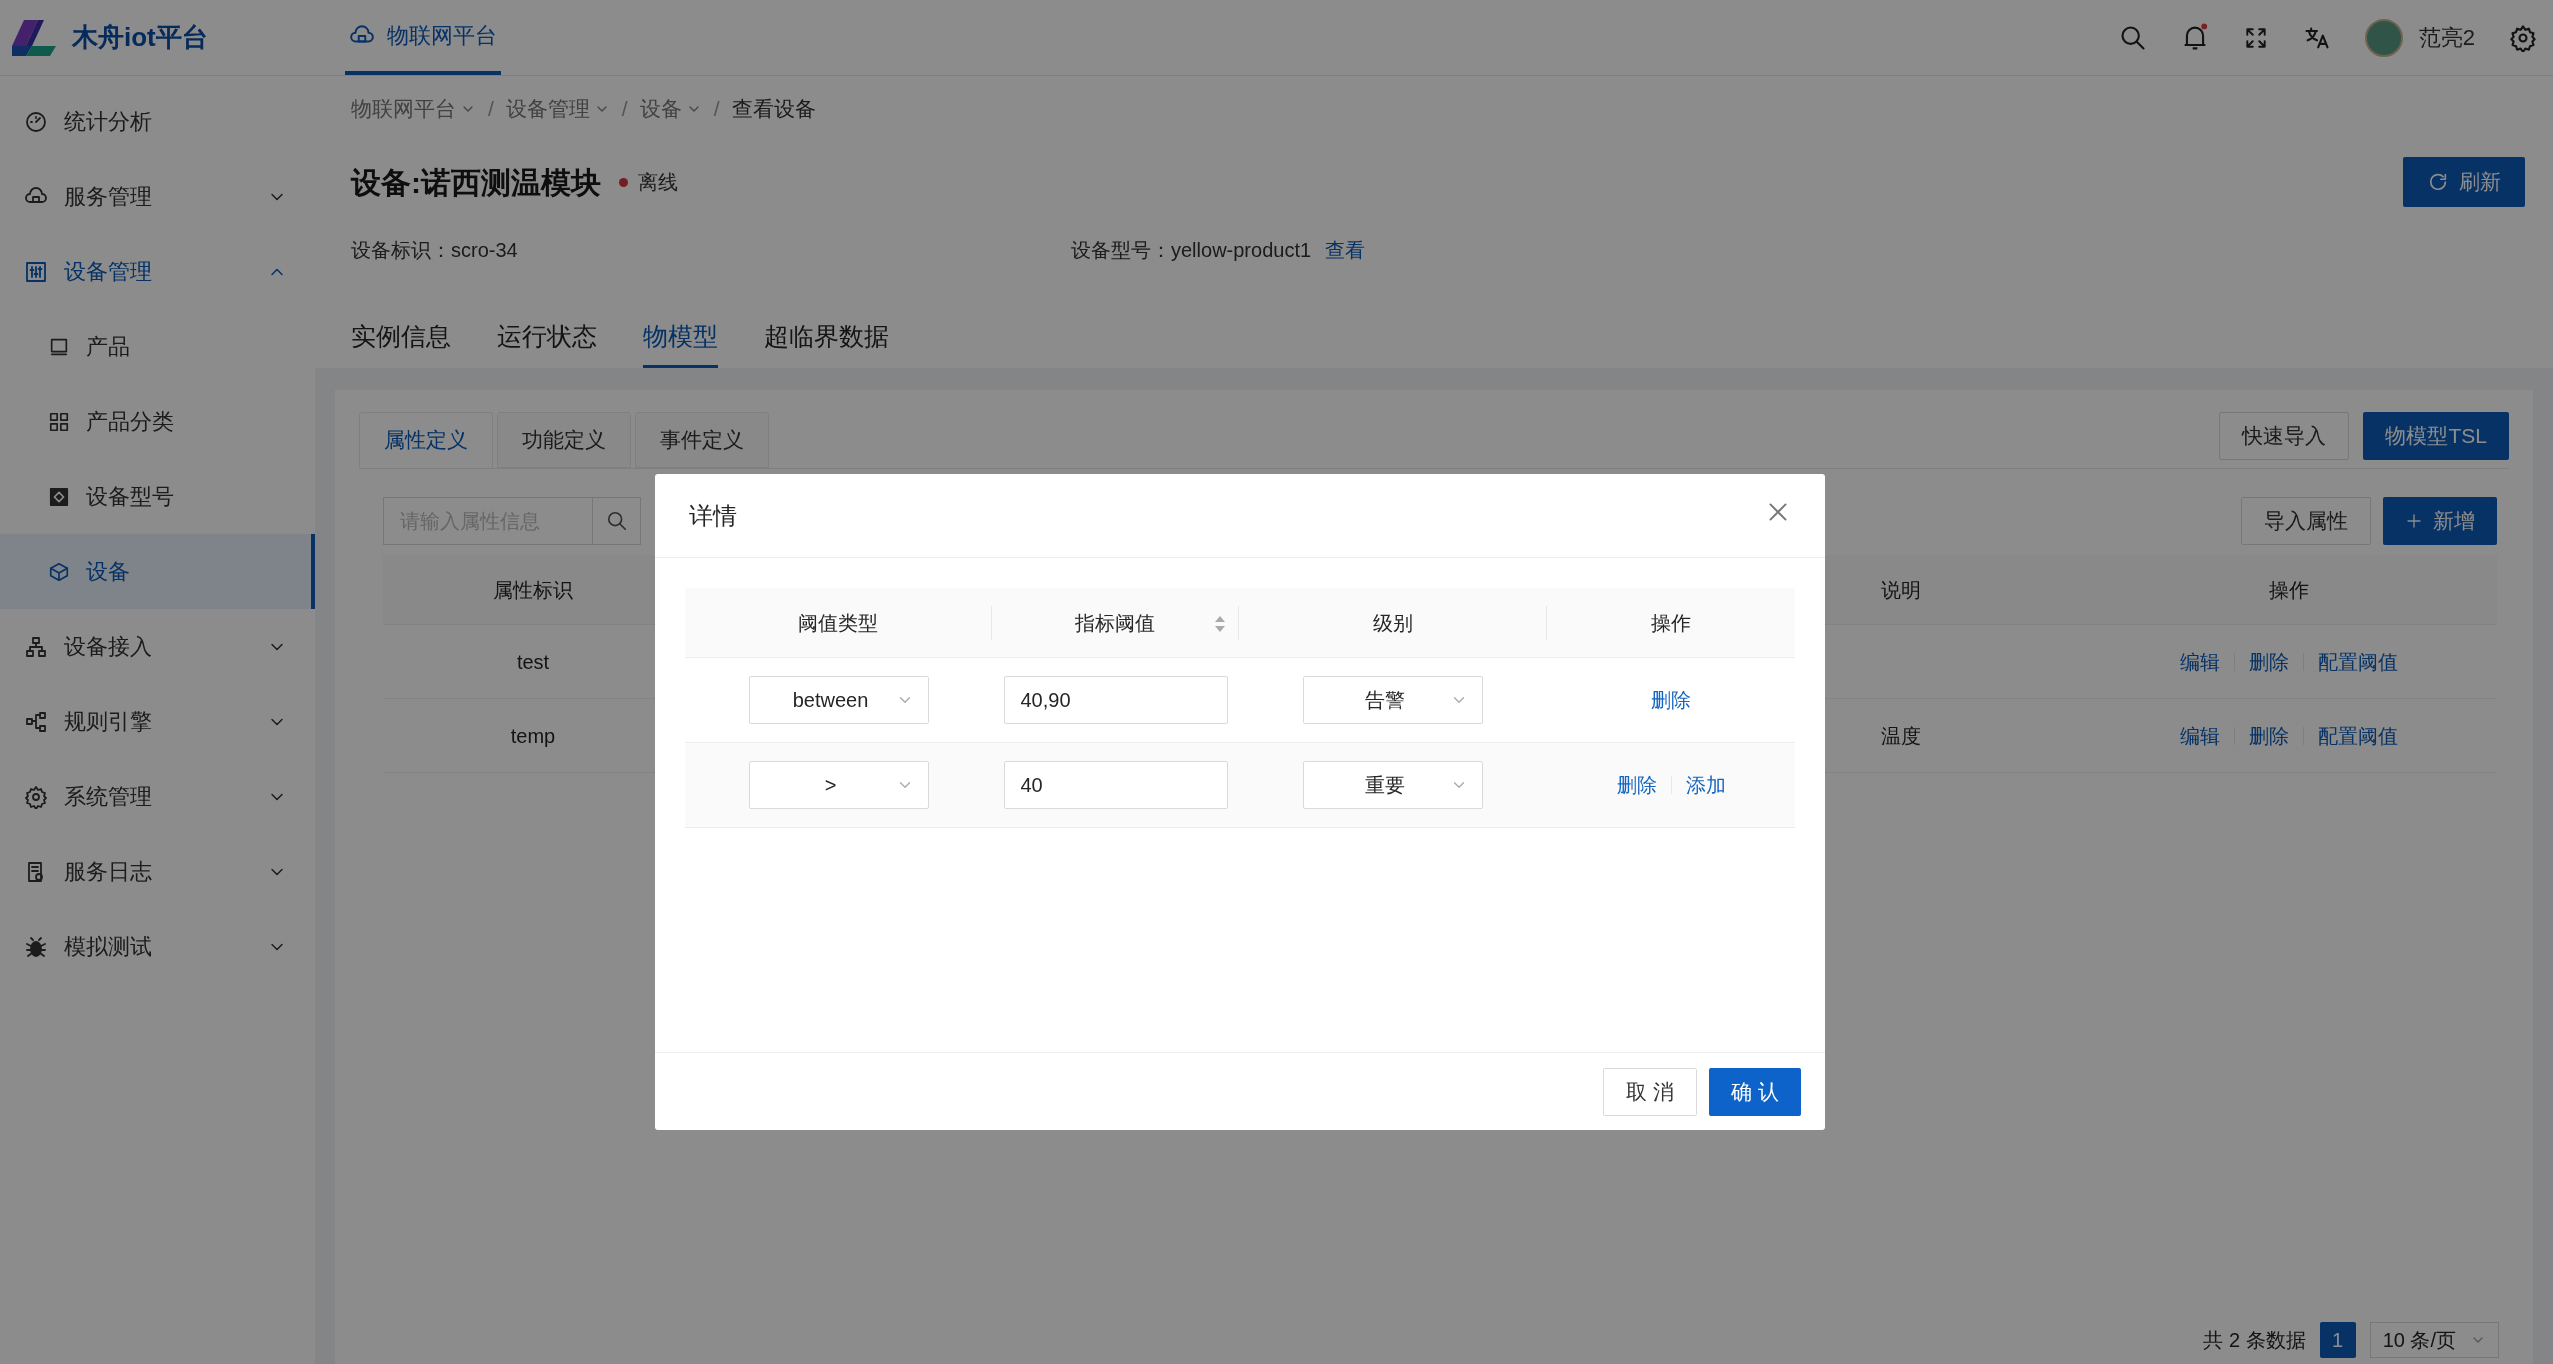 This screenshot has width=2553, height=1364. I want to click on breadcrumb-link: 设备, so click(670, 109).